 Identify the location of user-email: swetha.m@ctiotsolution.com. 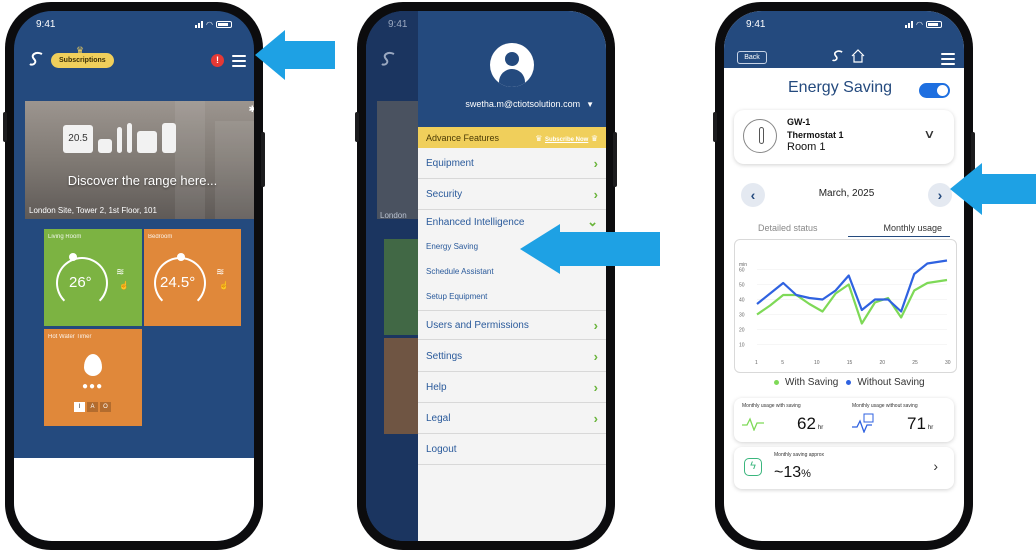
(523, 104).